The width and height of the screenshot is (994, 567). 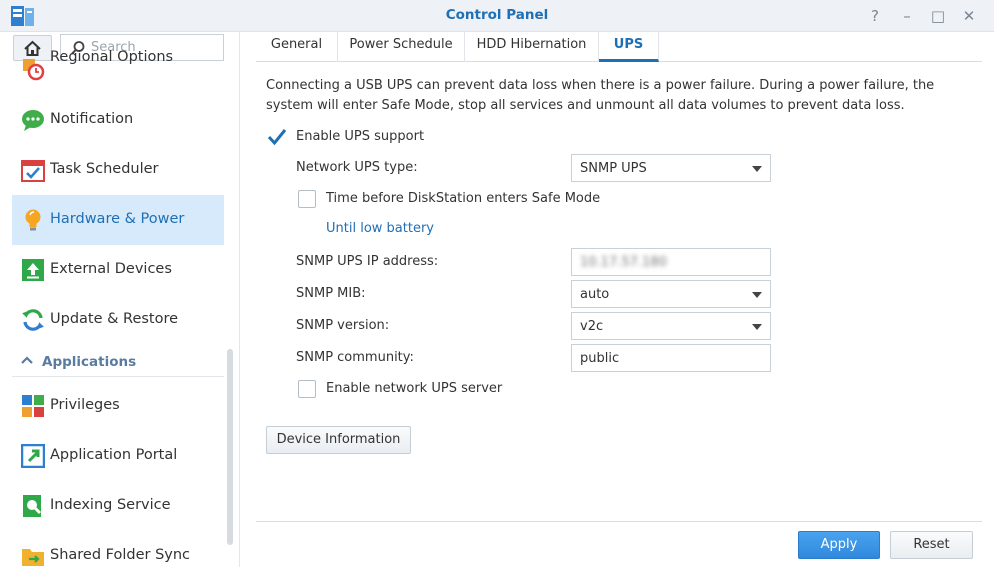 I want to click on sidebar-item-external-devices: External Devices, so click(x=118, y=270).